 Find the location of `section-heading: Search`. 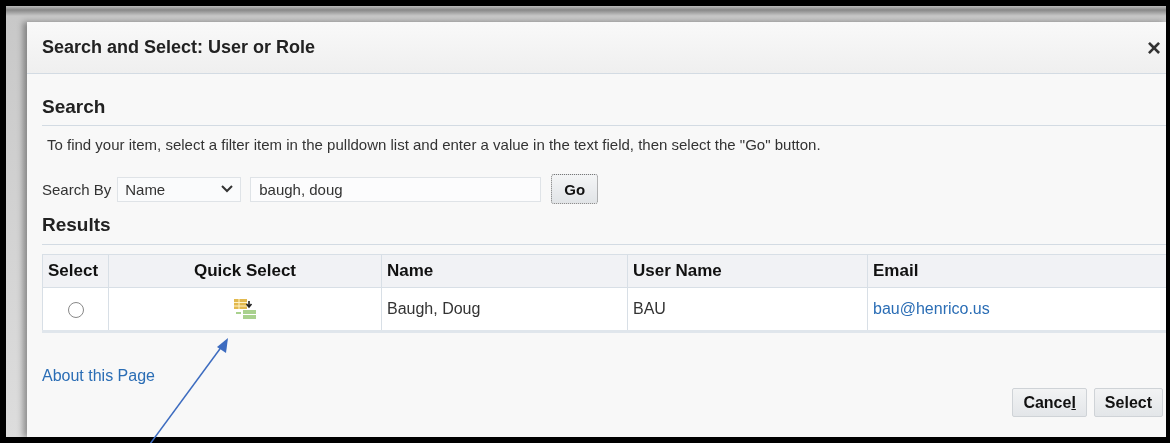

section-heading: Search is located at coordinates (604, 111).